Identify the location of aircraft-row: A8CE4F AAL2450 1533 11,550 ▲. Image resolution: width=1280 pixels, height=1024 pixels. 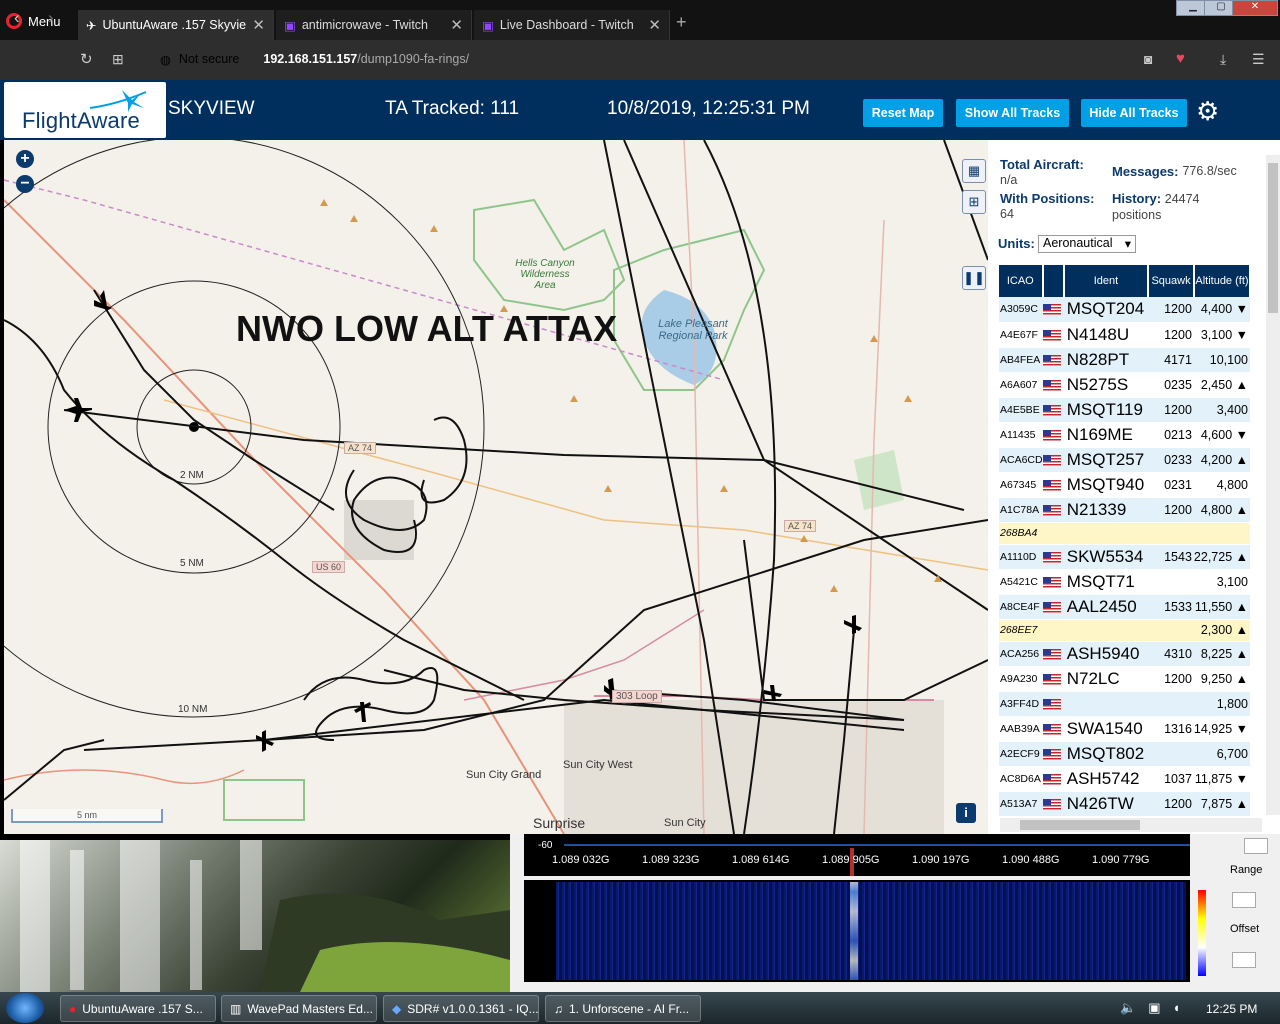
(1124, 607).